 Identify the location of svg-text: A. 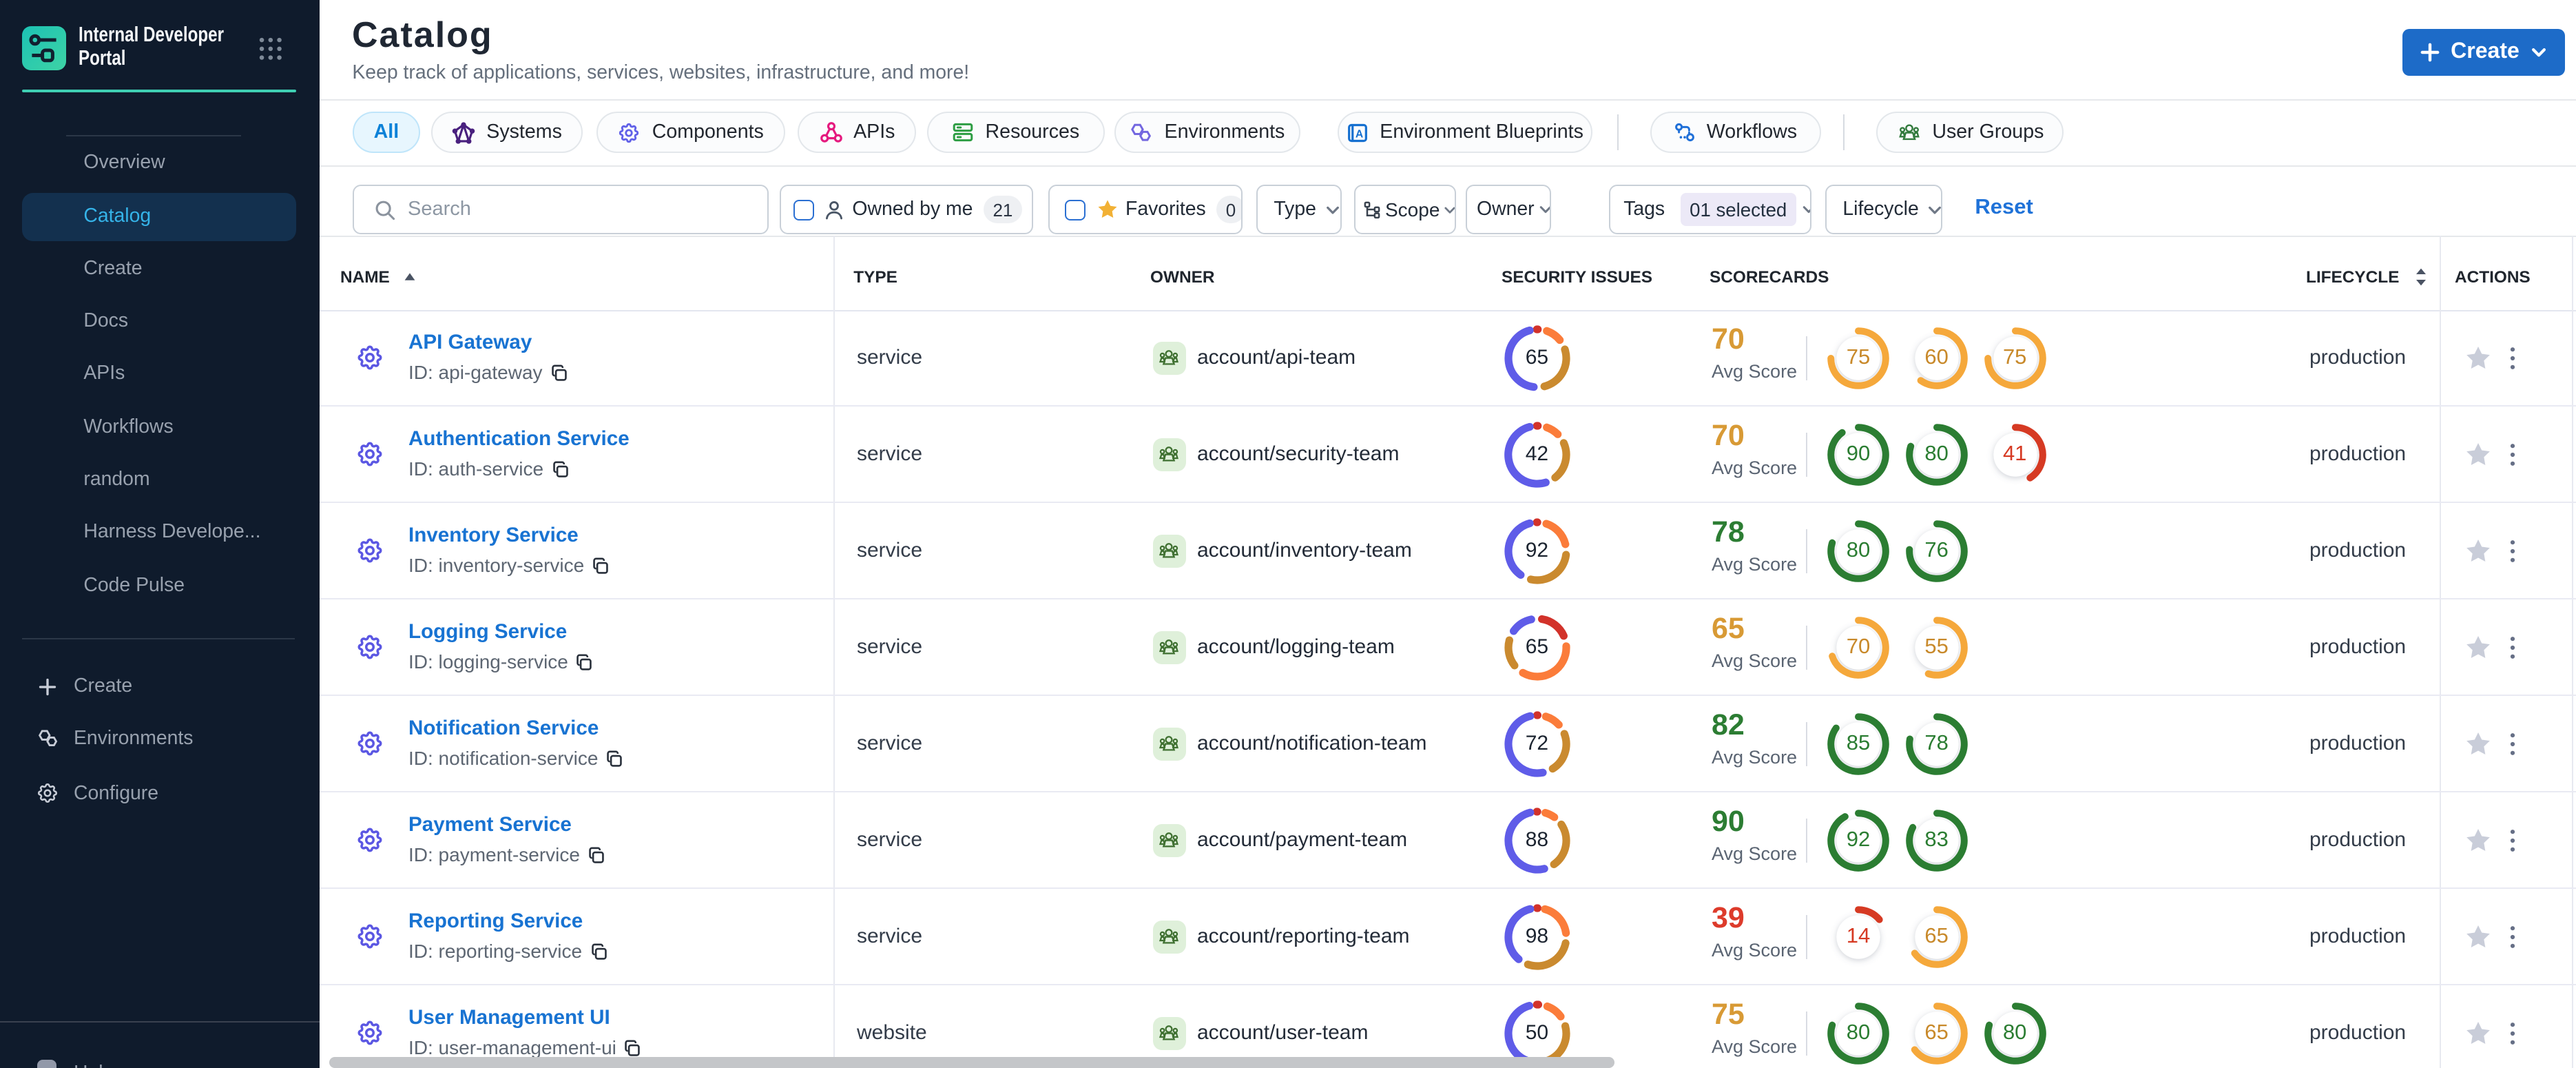
(1358, 133).